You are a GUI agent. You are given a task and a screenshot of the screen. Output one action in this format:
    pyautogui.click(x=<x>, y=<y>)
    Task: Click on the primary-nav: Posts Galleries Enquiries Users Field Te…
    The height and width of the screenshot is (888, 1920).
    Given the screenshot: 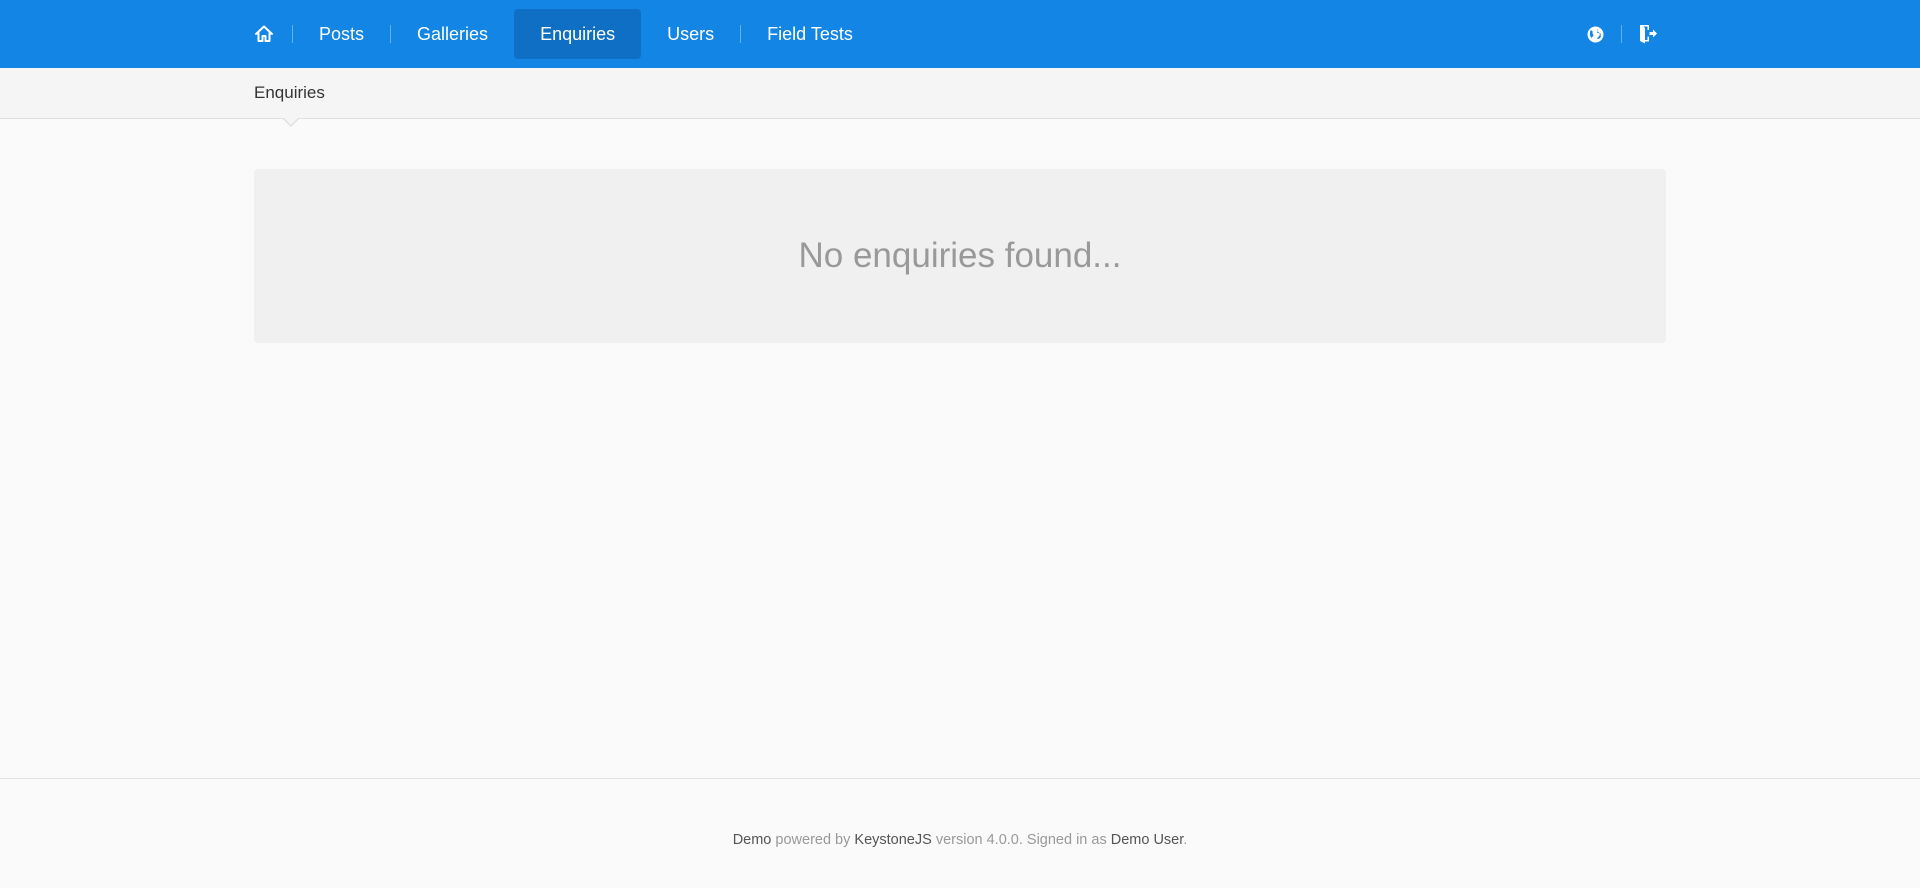 What is the action you would take?
    pyautogui.click(x=562, y=34)
    